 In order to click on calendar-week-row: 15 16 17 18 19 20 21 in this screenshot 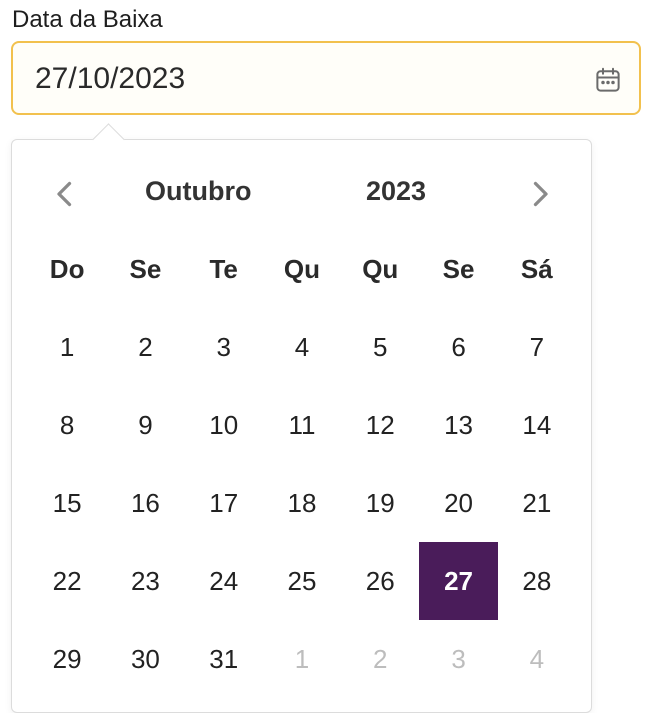, I will do `click(302, 503)`.